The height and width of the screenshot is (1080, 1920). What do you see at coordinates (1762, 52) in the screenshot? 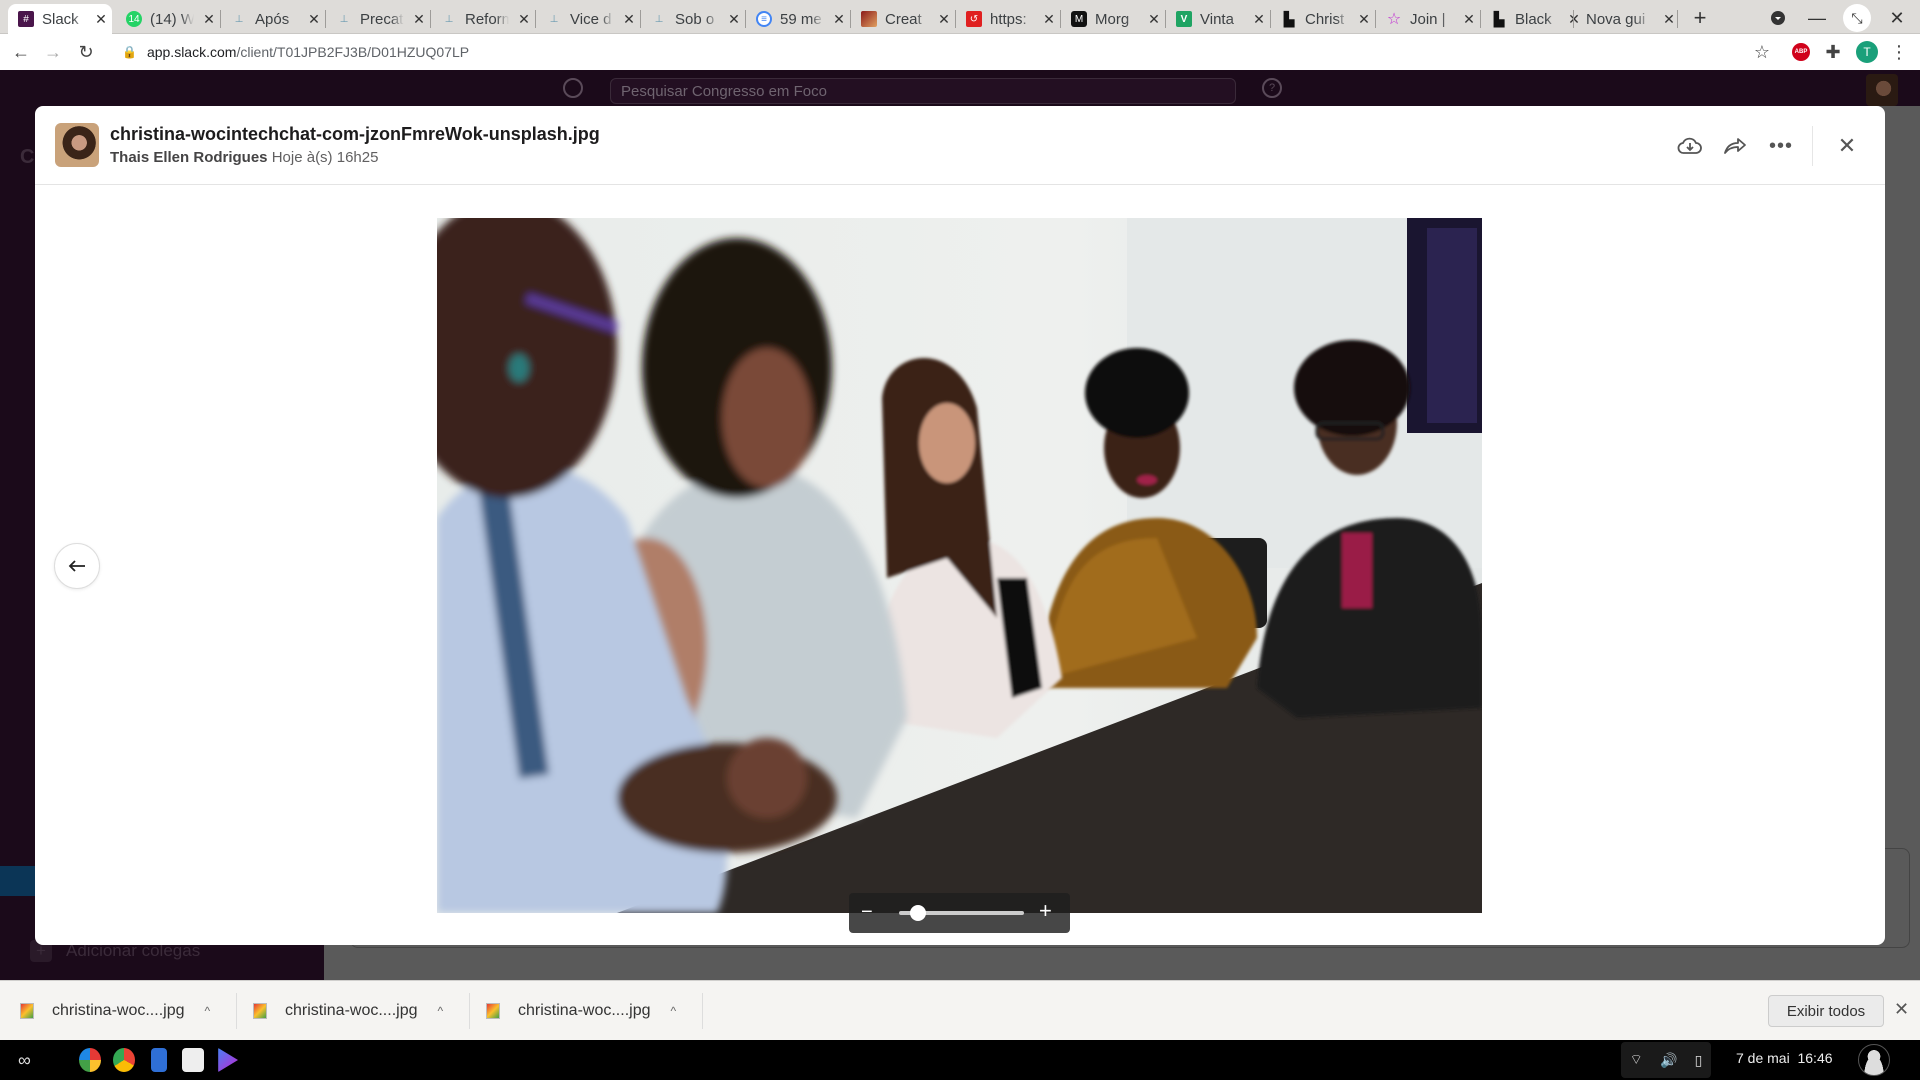
I see `bookmark-star-icon: ☆` at bounding box center [1762, 52].